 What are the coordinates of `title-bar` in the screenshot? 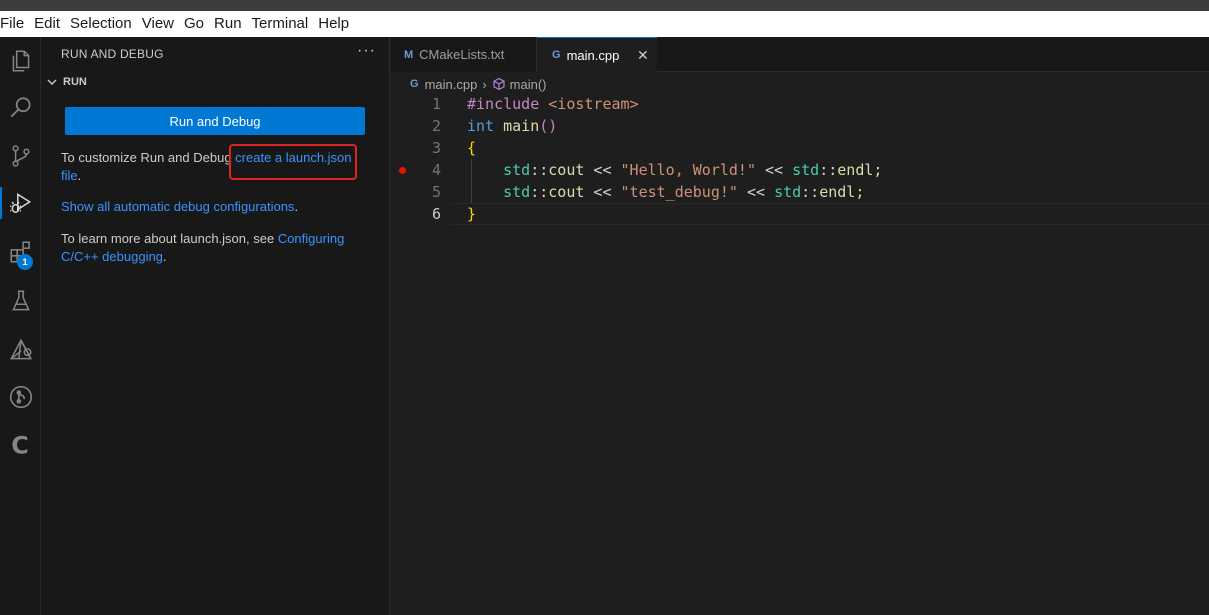 It's located at (604, 5).